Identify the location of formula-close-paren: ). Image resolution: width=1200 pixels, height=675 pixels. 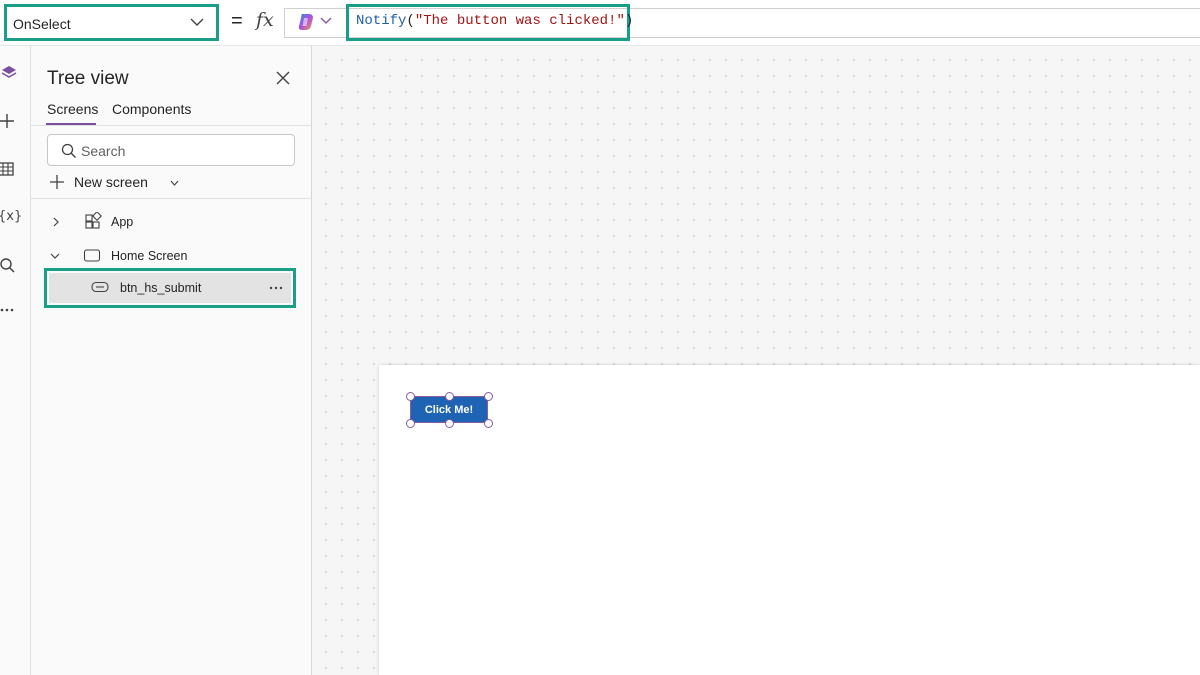
(629, 21).